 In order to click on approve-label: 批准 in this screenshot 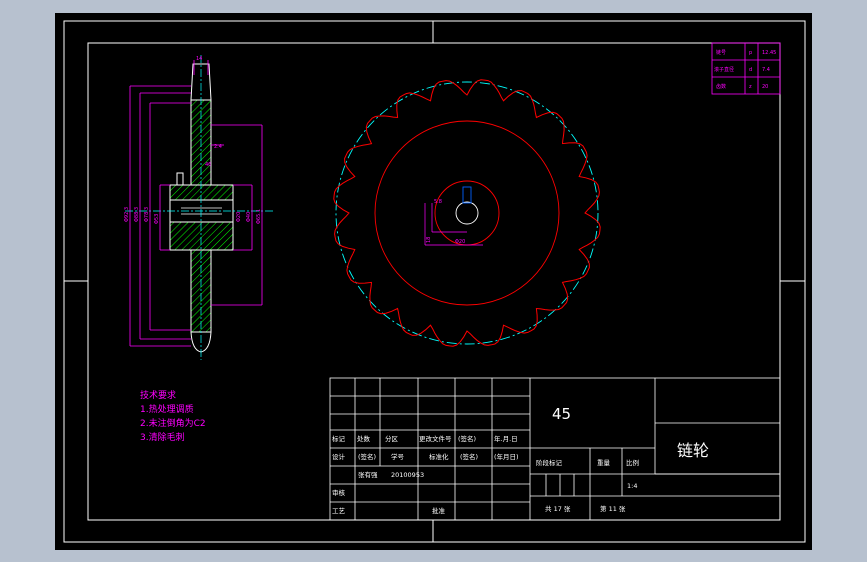, I will do `click(439, 510)`.